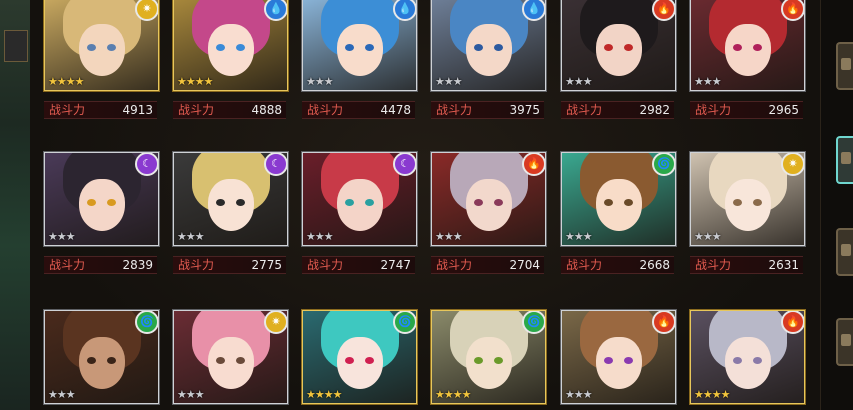 This screenshot has height=410, width=853. I want to click on power-bar: 战斗力 3975, so click(487, 110).